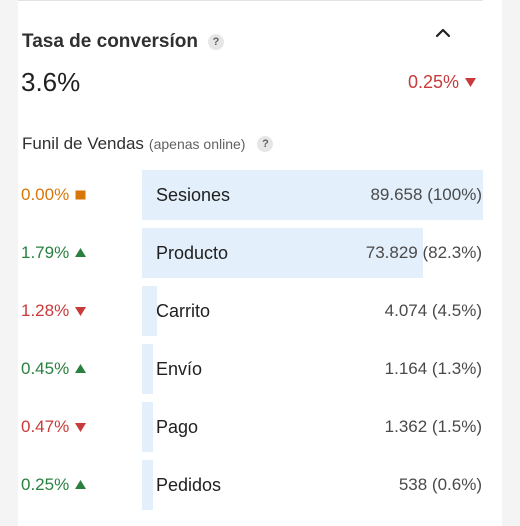 The width and height of the screenshot is (520, 526). What do you see at coordinates (45, 252) in the screenshot?
I see `funnel-stage-change-value: 1.79%` at bounding box center [45, 252].